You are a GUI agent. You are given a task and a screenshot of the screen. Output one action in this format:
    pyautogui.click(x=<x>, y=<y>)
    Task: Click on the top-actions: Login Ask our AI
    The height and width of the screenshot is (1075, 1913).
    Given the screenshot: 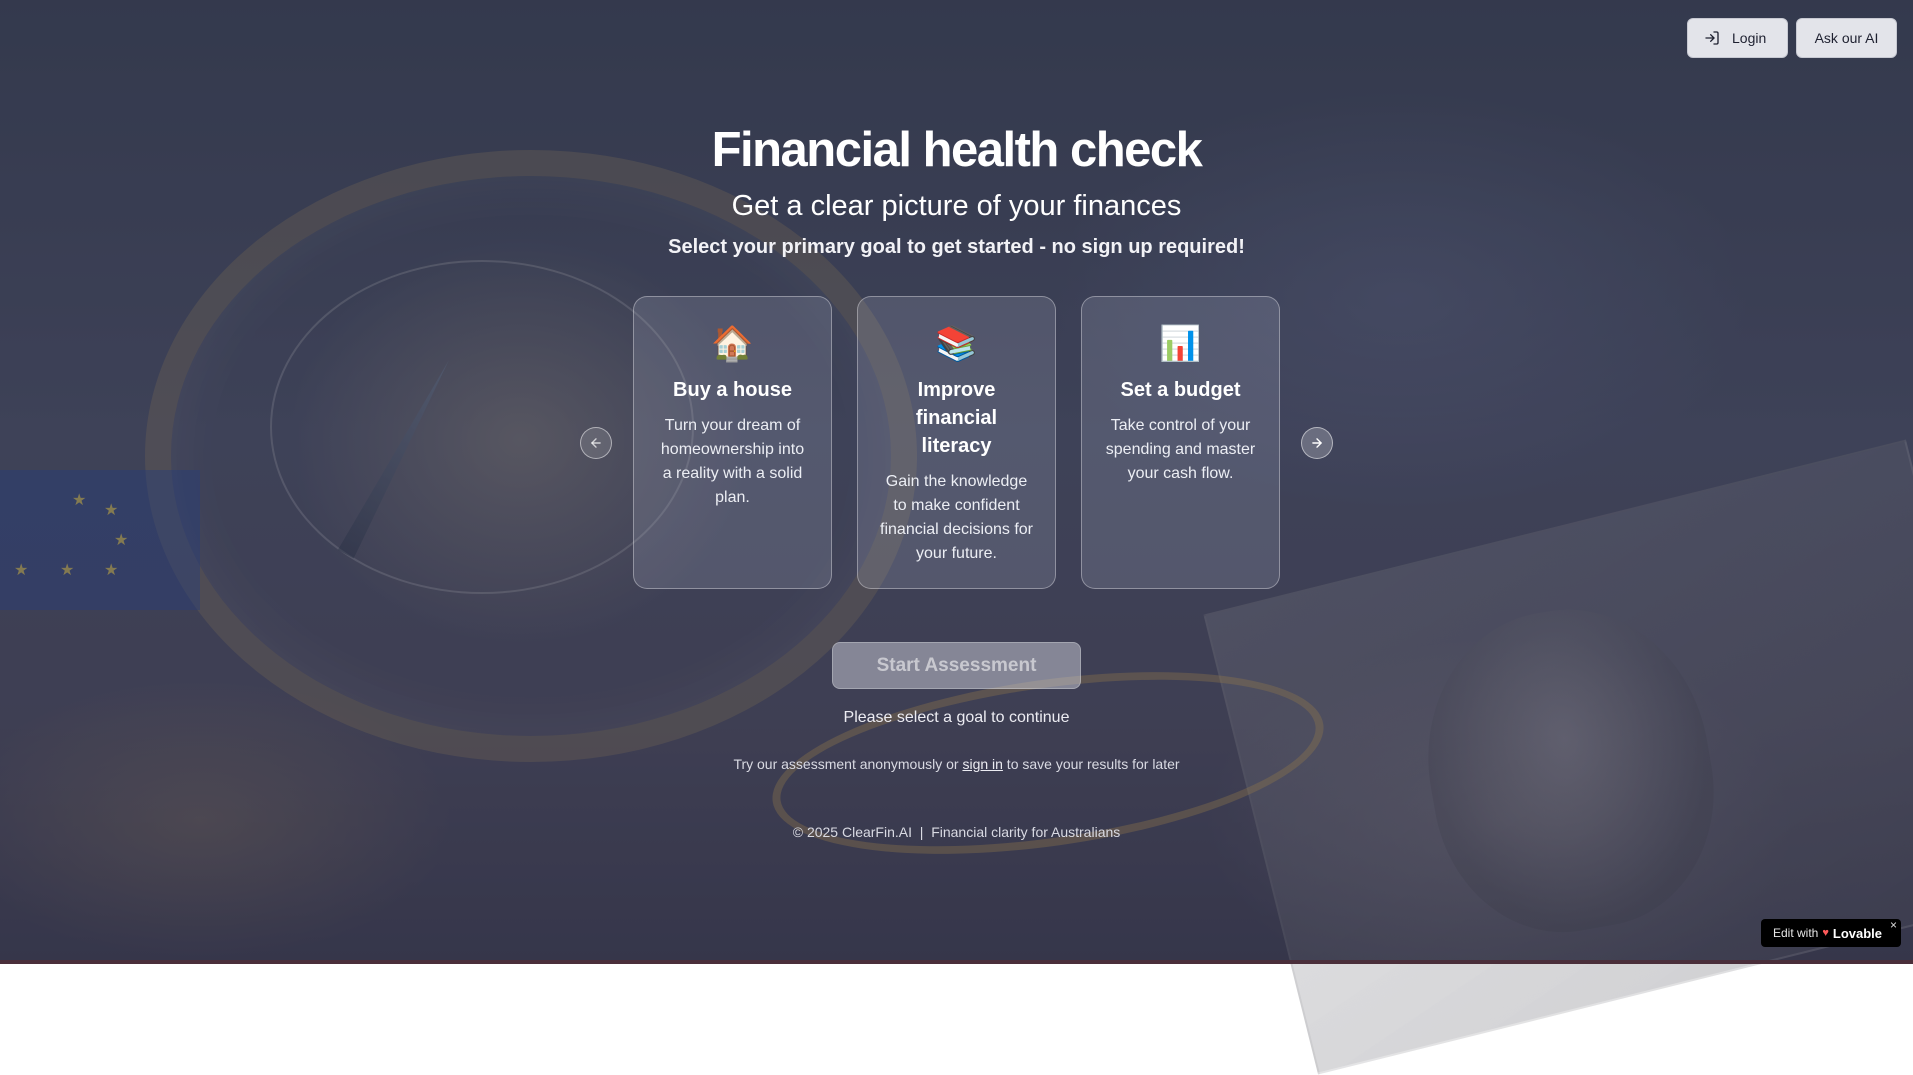 What is the action you would take?
    pyautogui.click(x=1792, y=38)
    